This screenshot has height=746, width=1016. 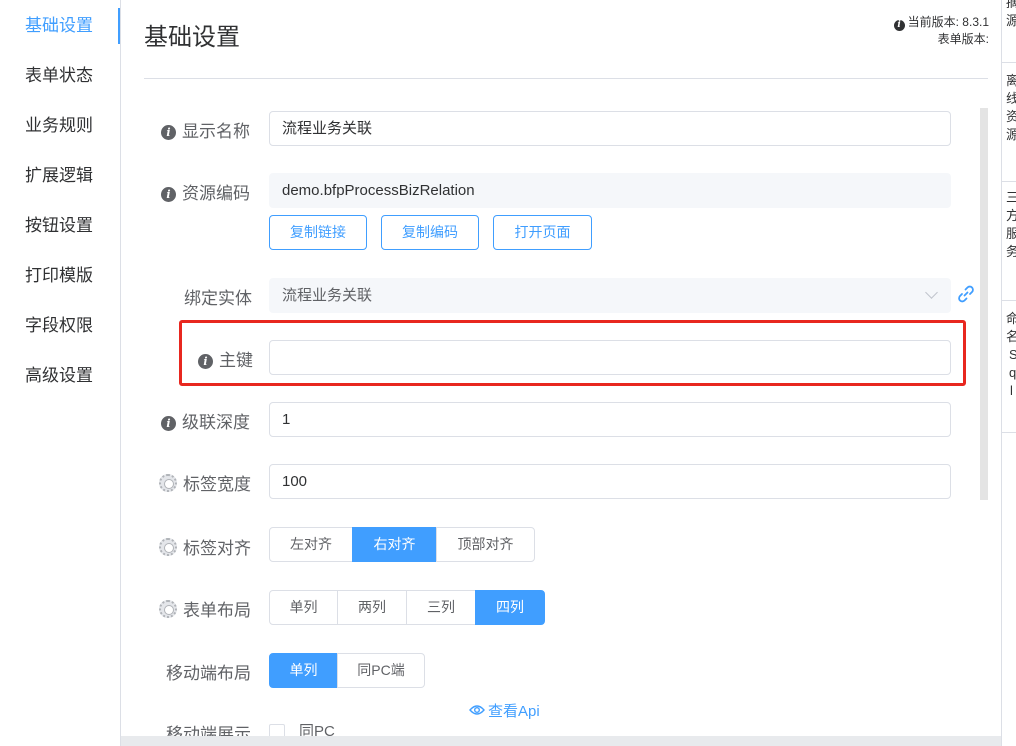 I want to click on sidebar-item-business-rules: 业务规则, so click(x=60, y=126).